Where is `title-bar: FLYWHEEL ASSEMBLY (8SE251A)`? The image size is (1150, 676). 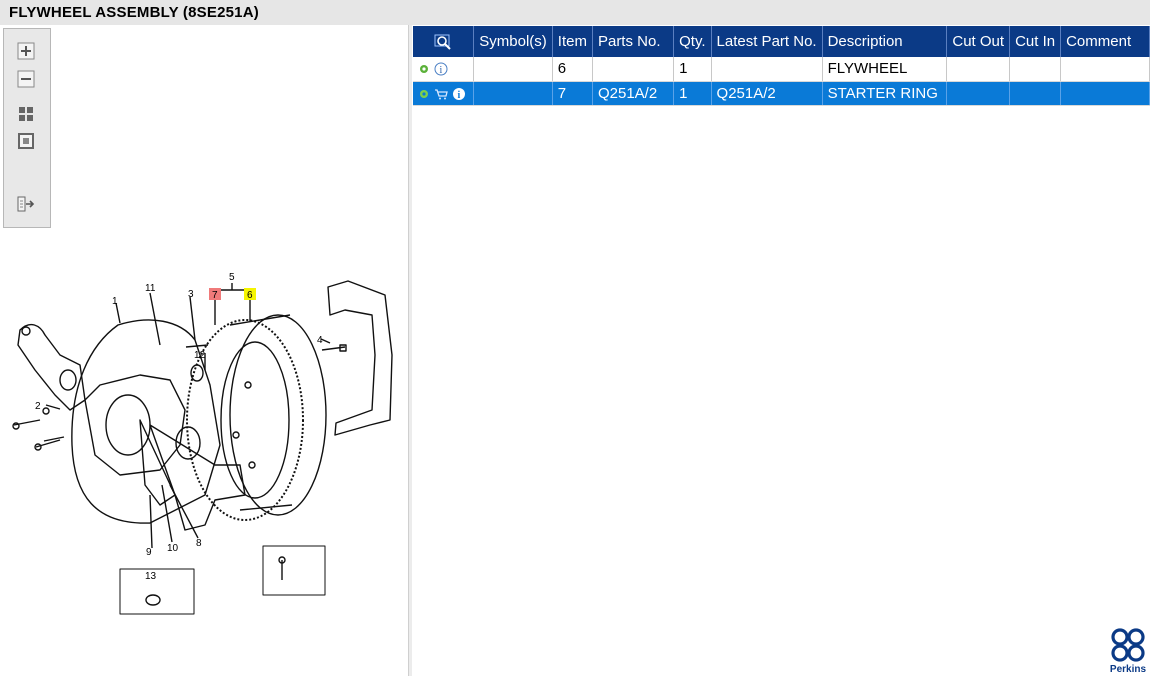 title-bar: FLYWHEEL ASSEMBLY (8SE251A) is located at coordinates (575, 12).